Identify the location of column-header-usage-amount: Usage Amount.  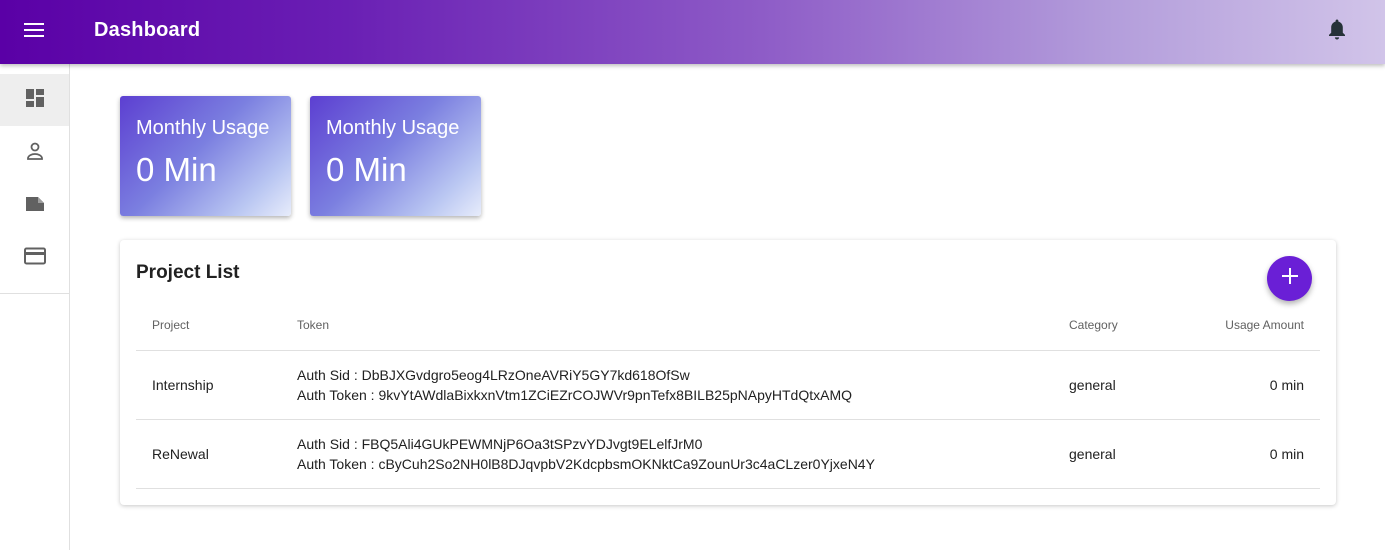
(1264, 325).